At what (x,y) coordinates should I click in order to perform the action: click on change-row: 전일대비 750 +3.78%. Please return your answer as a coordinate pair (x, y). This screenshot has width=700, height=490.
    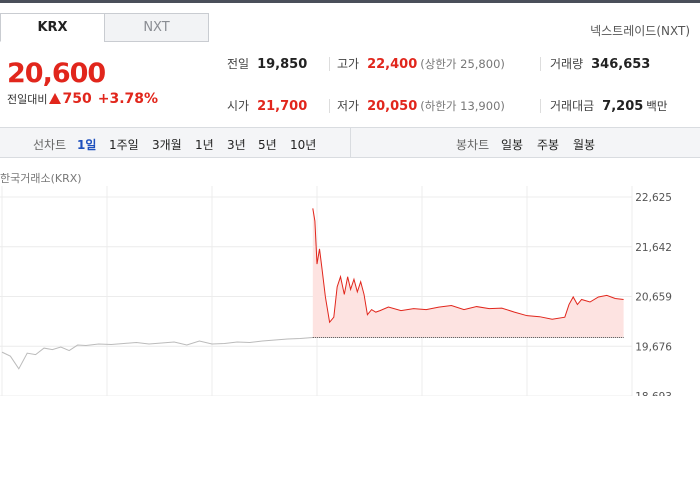
    Looking at the image, I should click on (82, 99).